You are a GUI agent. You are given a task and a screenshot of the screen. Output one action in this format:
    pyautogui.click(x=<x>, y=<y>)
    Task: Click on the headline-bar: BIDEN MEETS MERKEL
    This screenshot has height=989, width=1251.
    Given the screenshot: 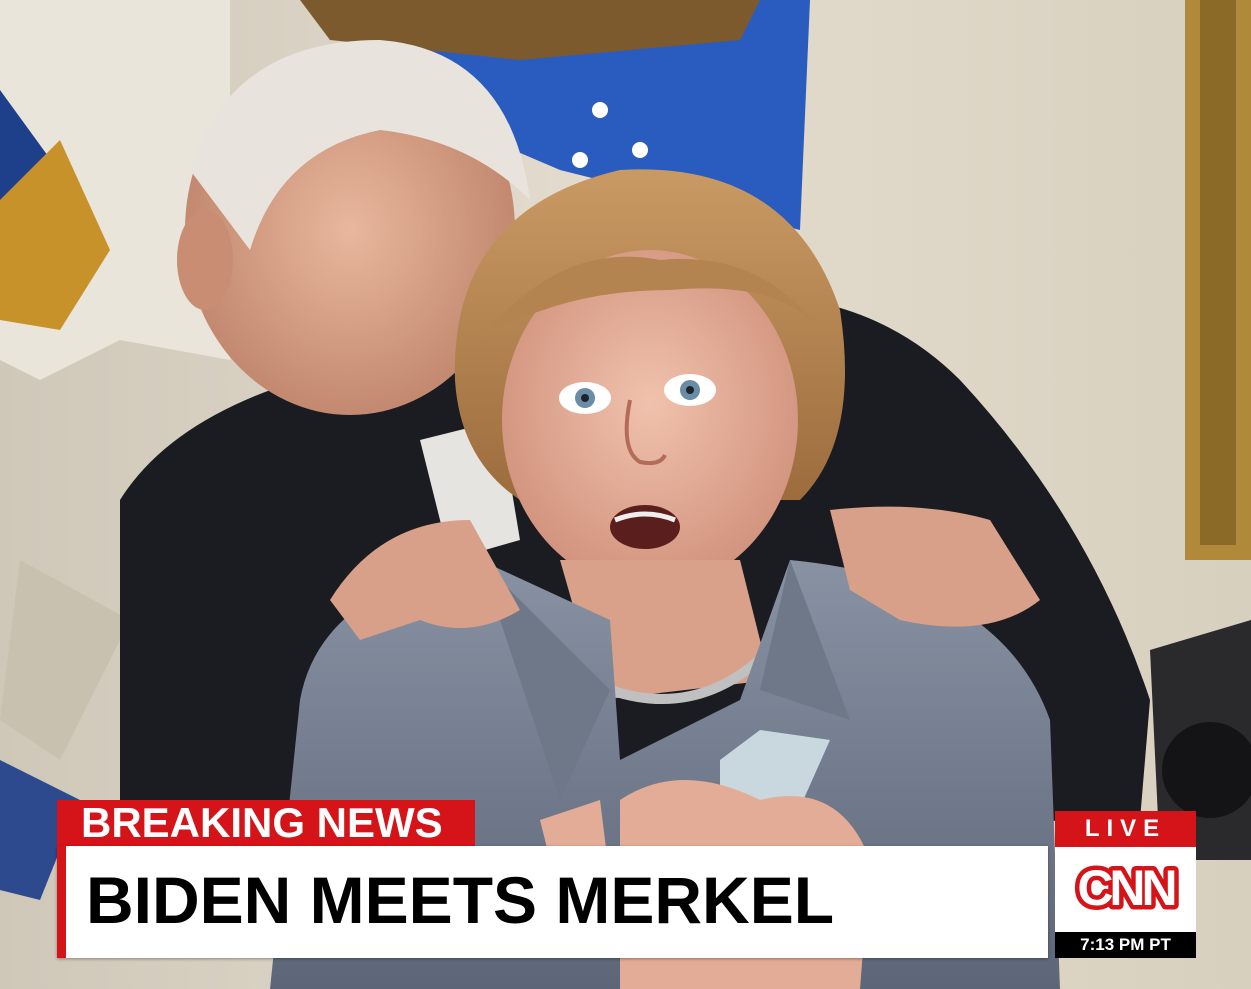 What is the action you would take?
    pyautogui.click(x=552, y=902)
    